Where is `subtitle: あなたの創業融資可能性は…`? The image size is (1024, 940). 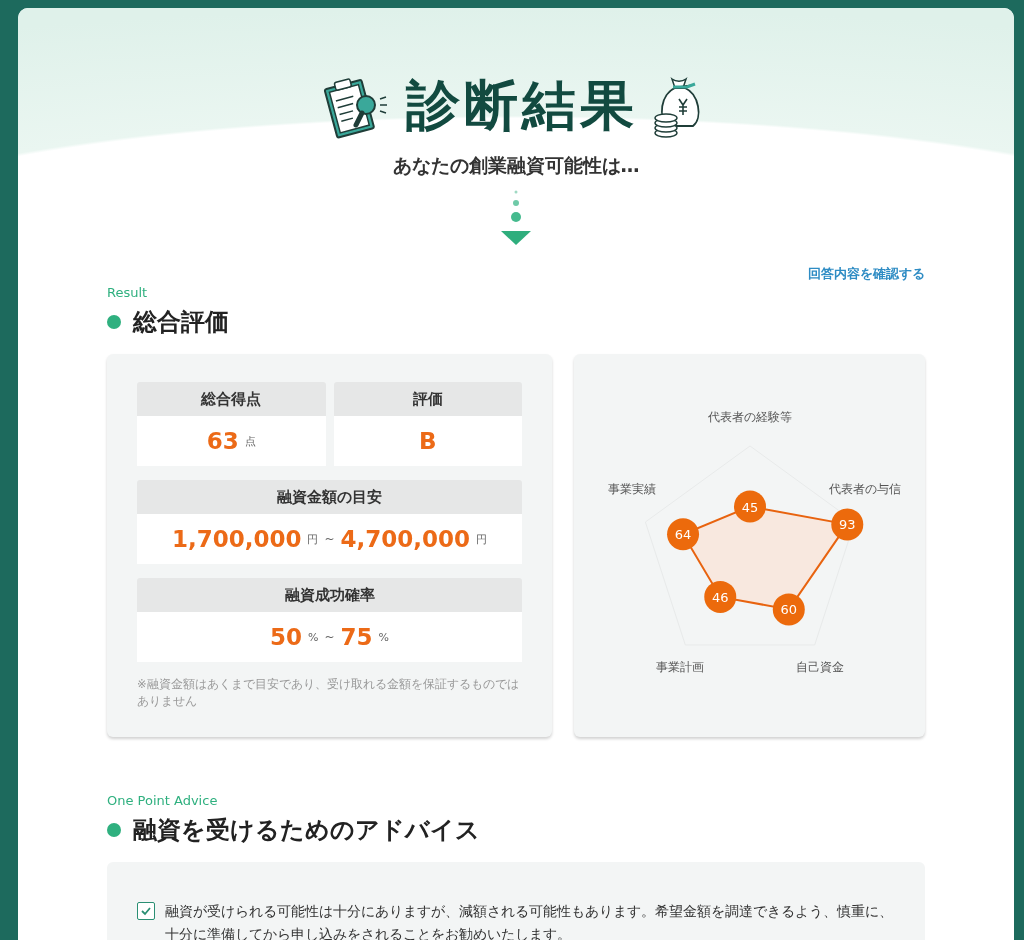
subtitle: あなたの創業融資可能性は… is located at coordinates (516, 165).